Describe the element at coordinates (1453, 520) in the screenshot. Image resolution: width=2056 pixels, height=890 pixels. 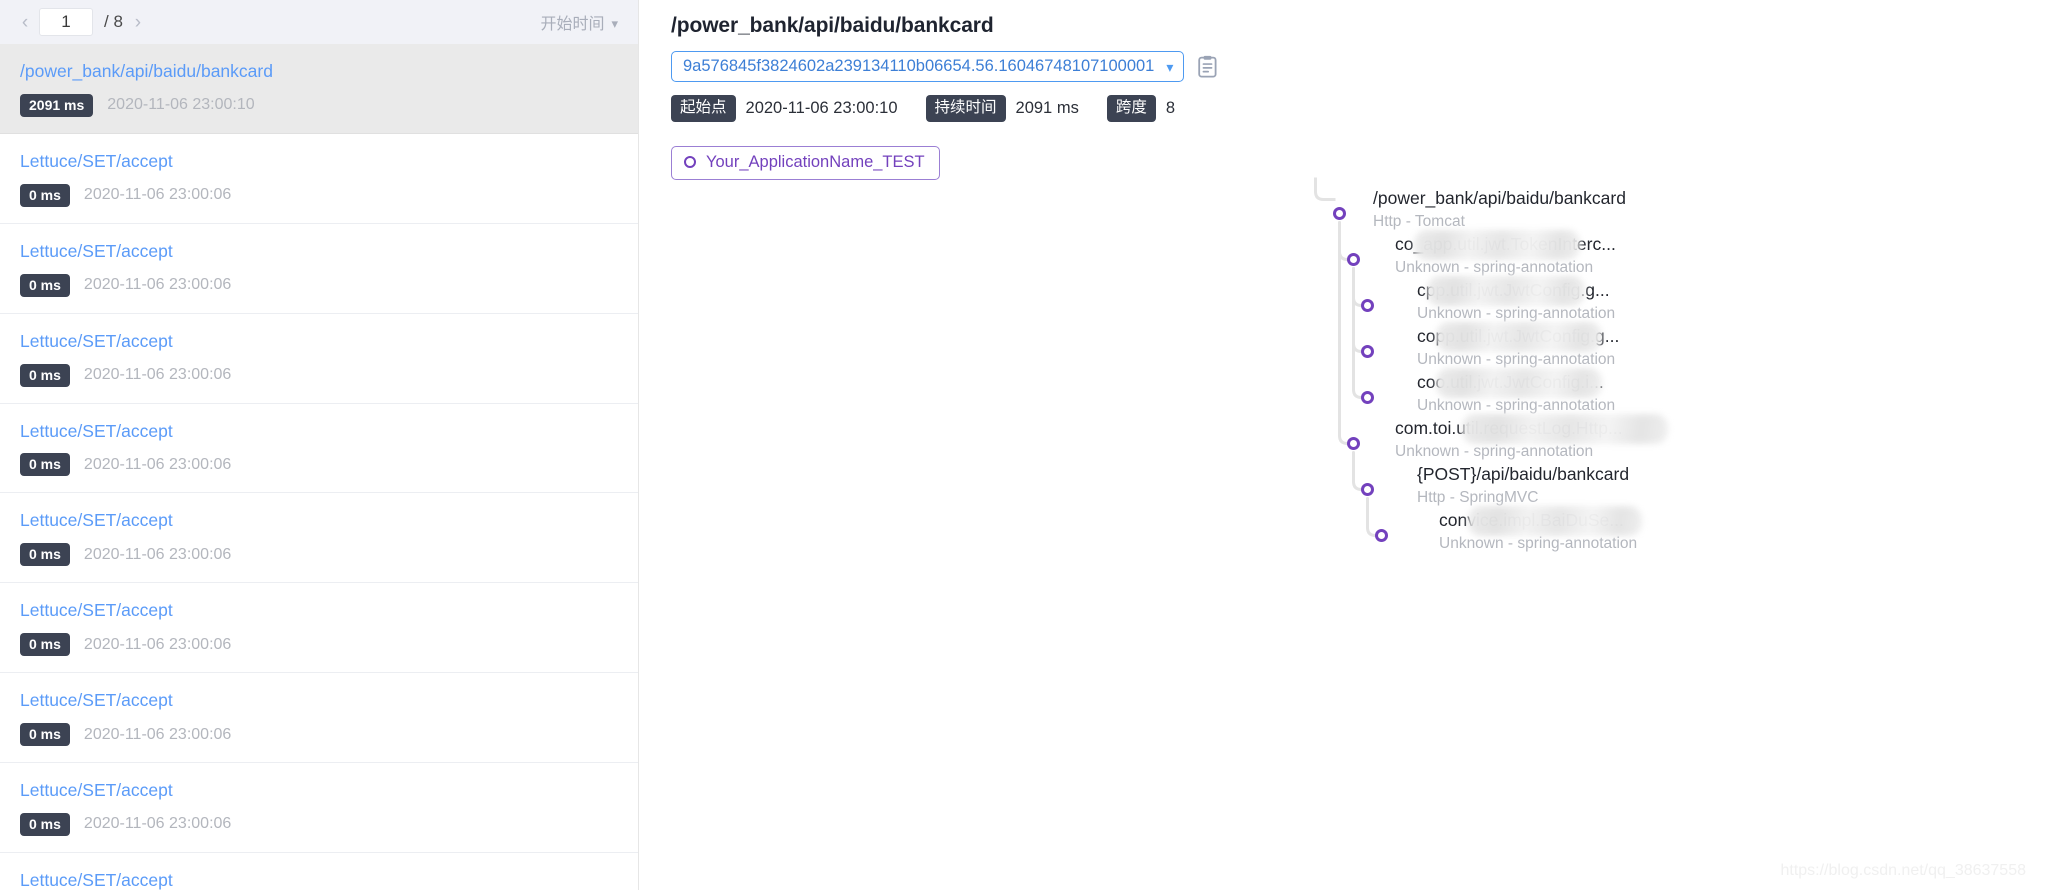
I see `span-title-prefix: con` at that location.